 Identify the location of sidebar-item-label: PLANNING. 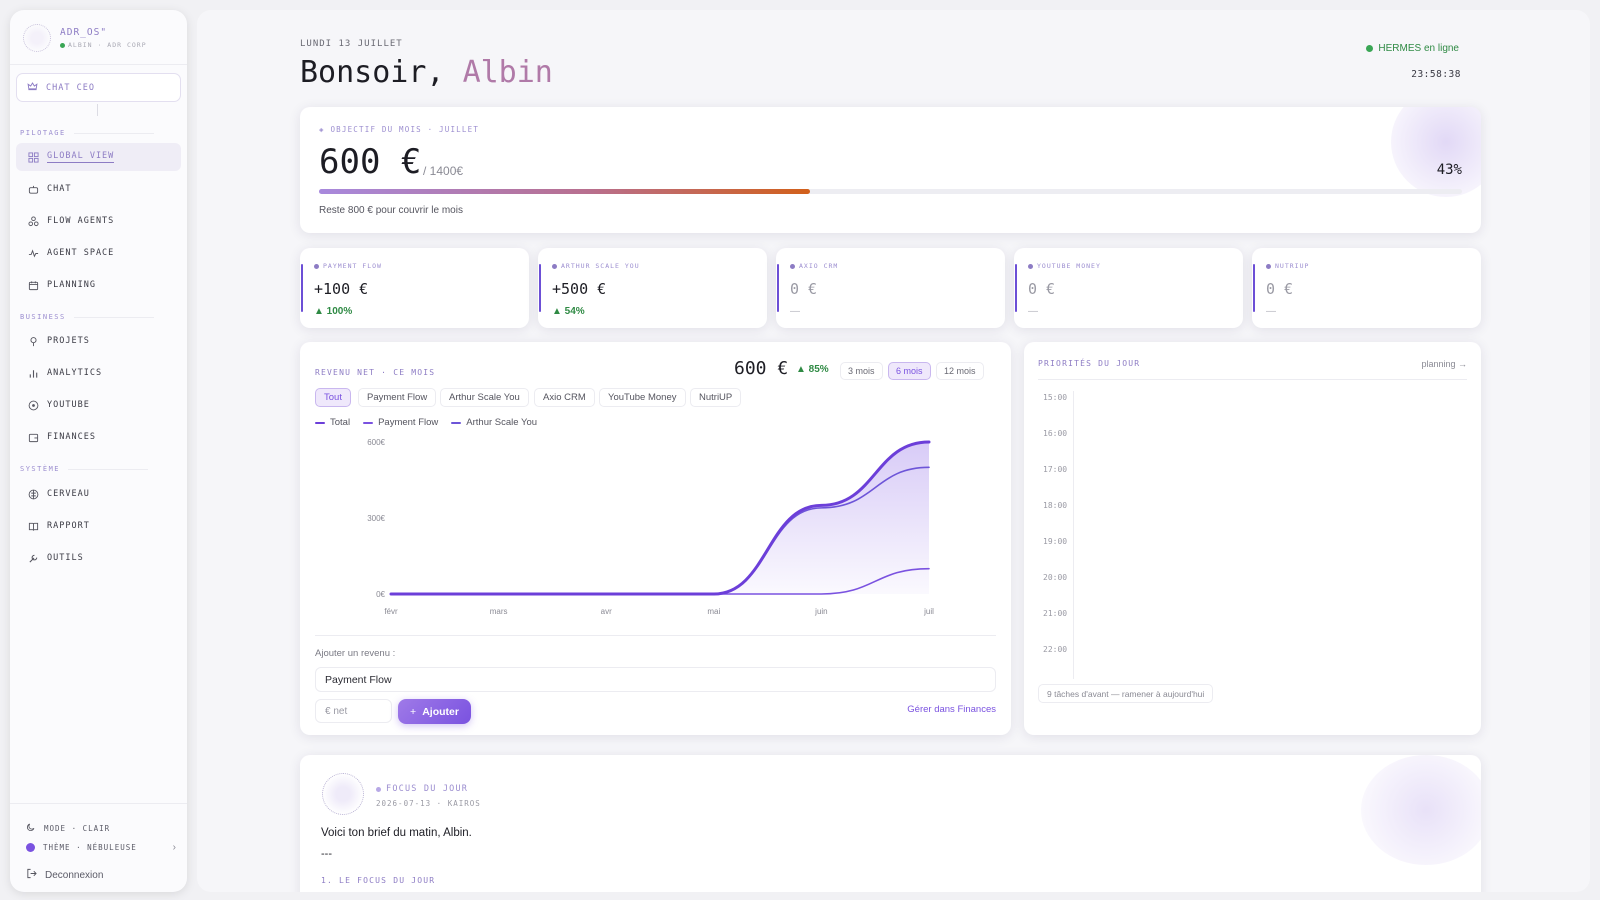
(71, 285).